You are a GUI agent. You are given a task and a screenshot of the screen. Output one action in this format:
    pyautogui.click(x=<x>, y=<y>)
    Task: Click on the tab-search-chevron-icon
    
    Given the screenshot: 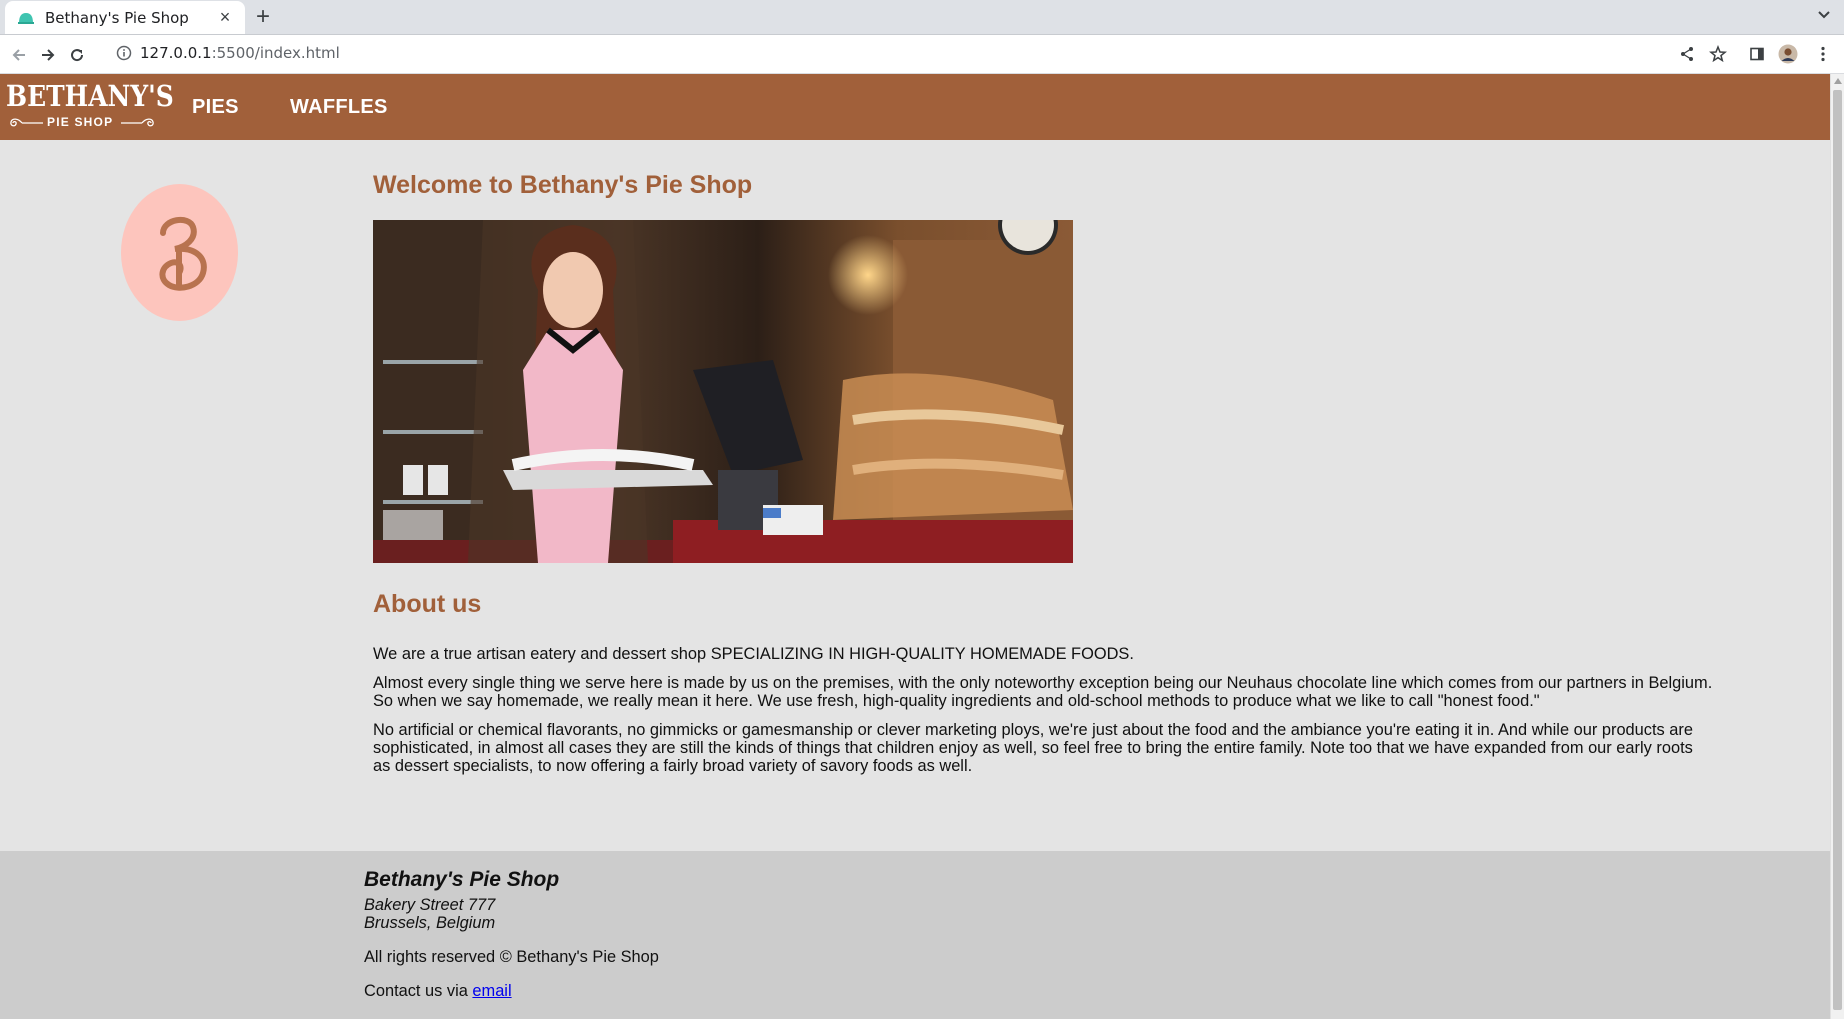 What is the action you would take?
    pyautogui.click(x=1824, y=14)
    